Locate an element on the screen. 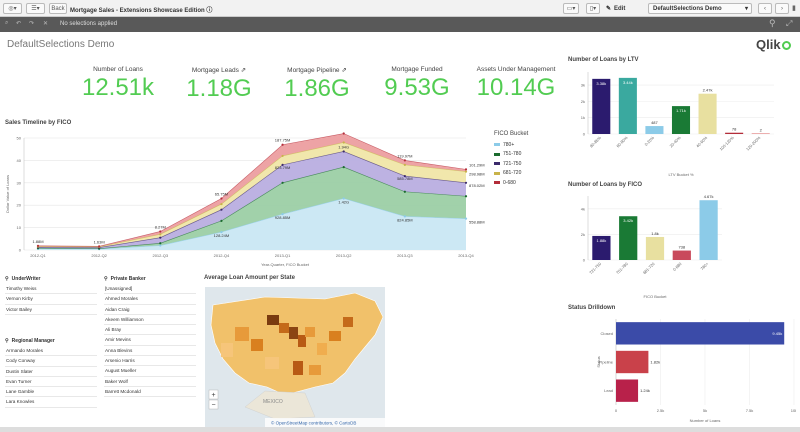 The image size is (800, 432). legend-item: 681-720 is located at coordinates (511, 174).